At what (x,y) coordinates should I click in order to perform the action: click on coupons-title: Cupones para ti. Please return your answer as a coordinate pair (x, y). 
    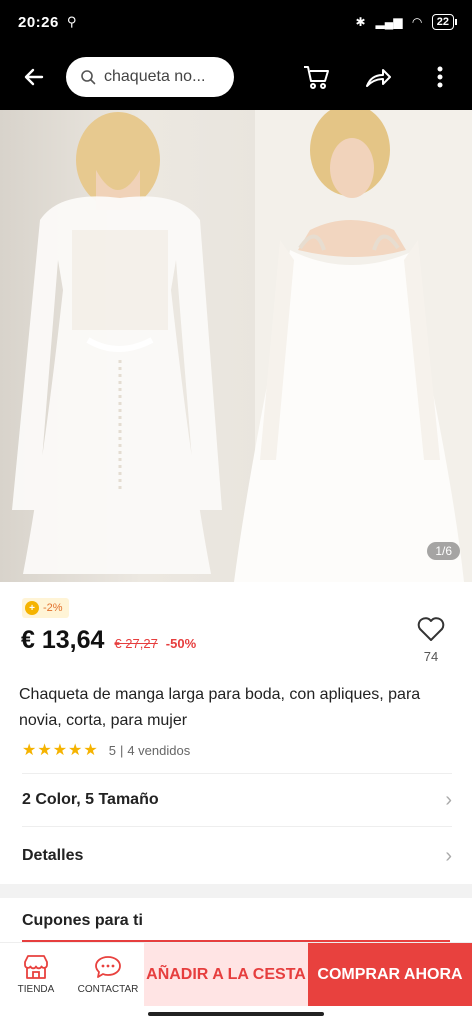
    Looking at the image, I should click on (82, 920).